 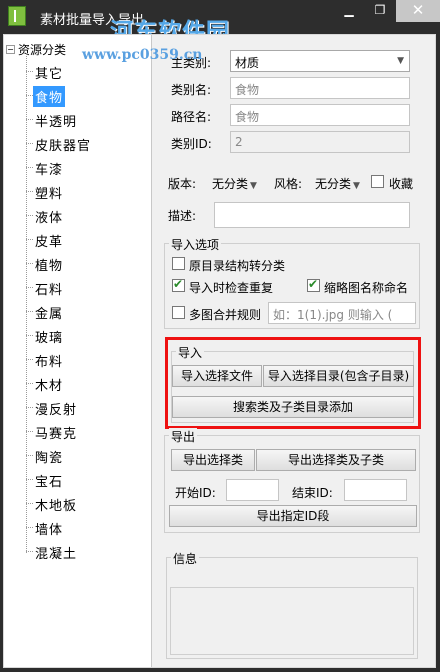 I want to click on tree-item: 宝石, so click(x=81, y=479).